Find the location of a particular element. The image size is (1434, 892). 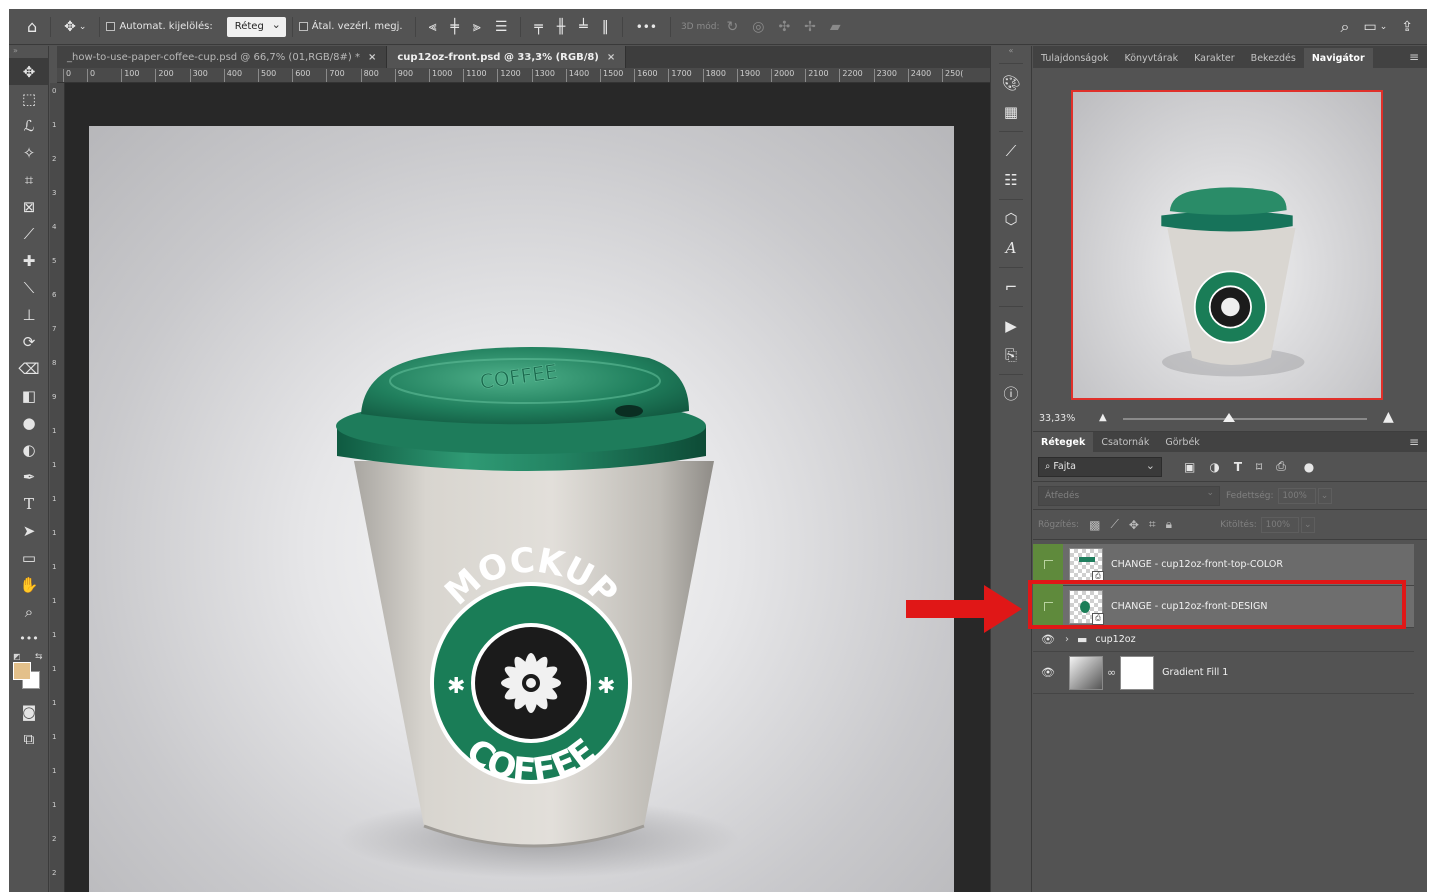

info-icon: ⓘ is located at coordinates (1011, 393).